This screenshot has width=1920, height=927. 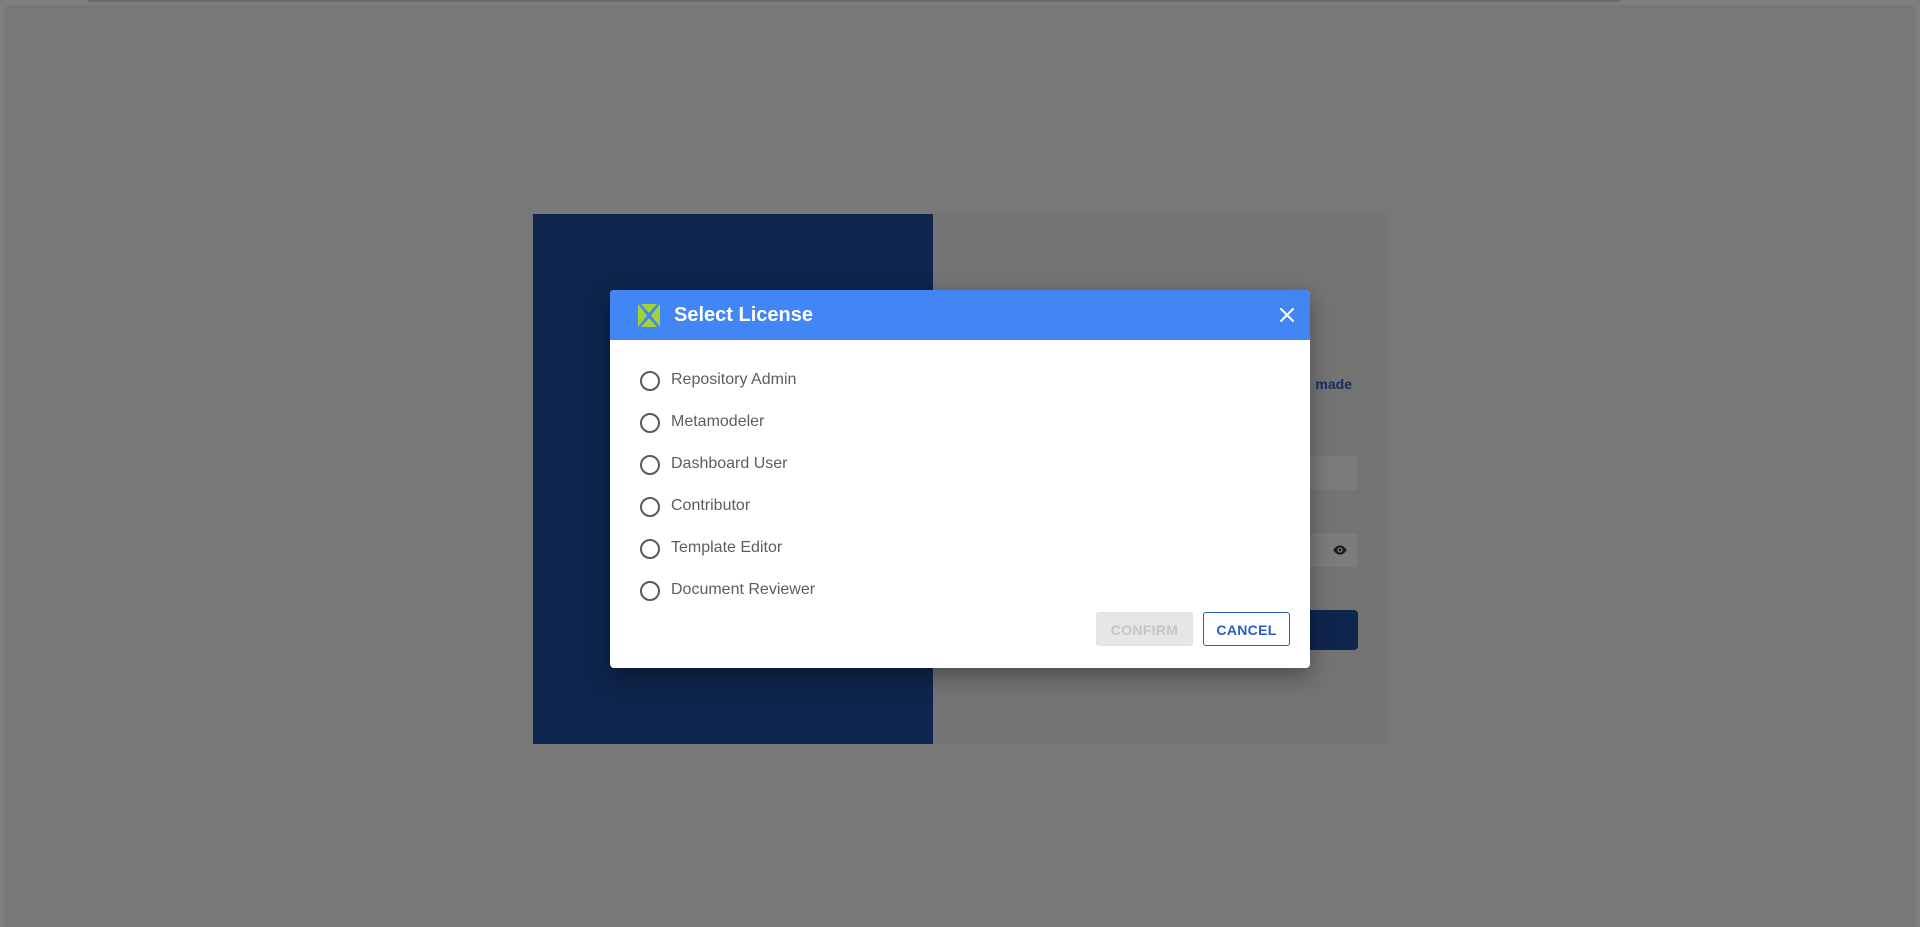 What do you see at coordinates (727, 547) in the screenshot?
I see `license-option-label: Template Editor` at bounding box center [727, 547].